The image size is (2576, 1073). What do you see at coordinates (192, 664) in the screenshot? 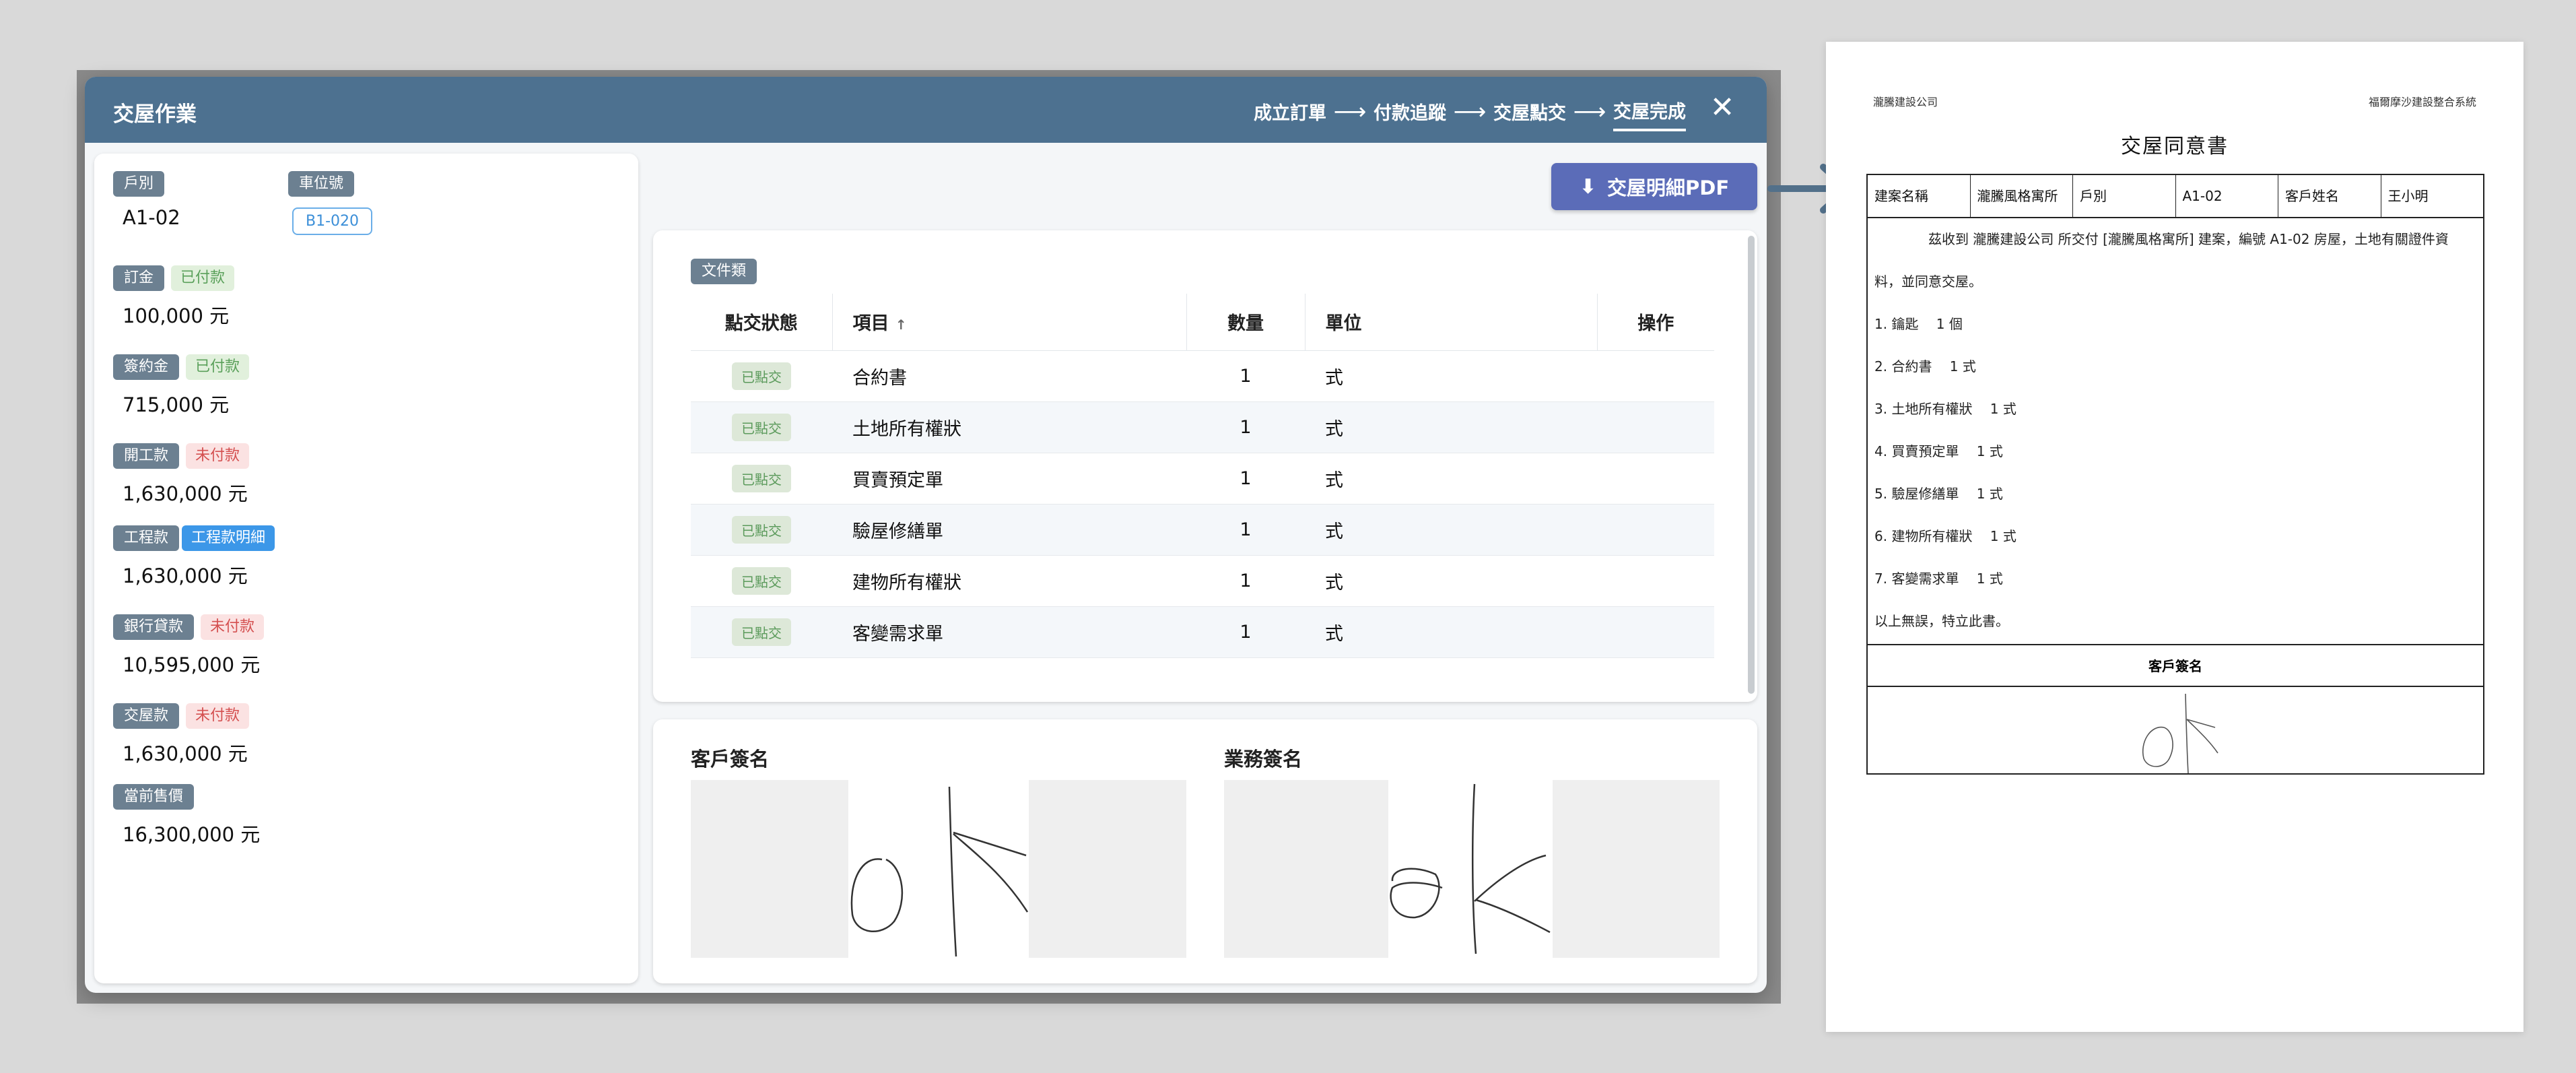
I see `payment-amount: 10,595,000 元` at bounding box center [192, 664].